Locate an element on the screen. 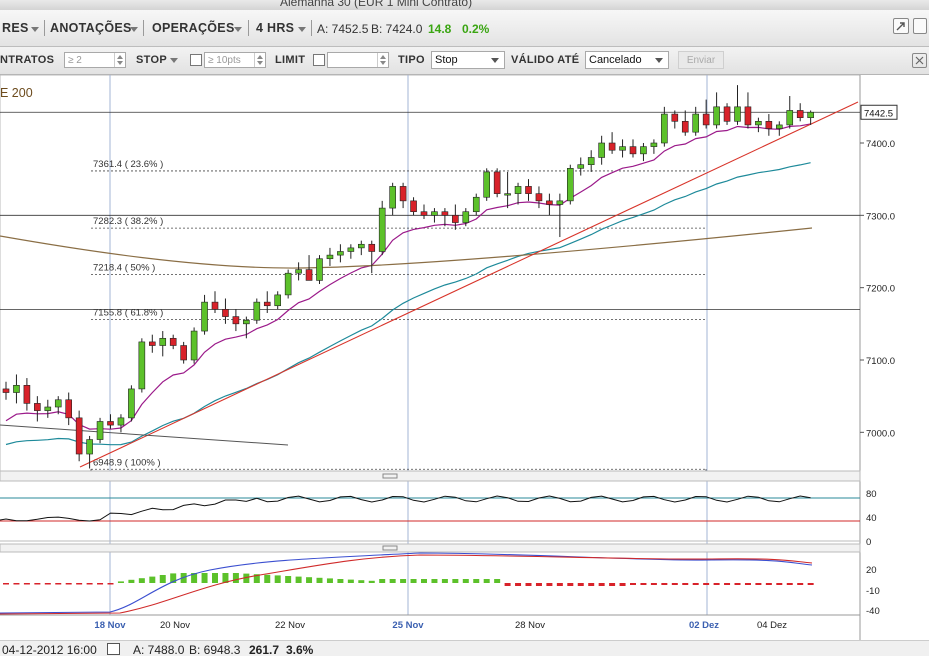 The height and width of the screenshot is (657, 929). fib-level-label: 7361.4 ( 23.6% ) is located at coordinates (128, 164).